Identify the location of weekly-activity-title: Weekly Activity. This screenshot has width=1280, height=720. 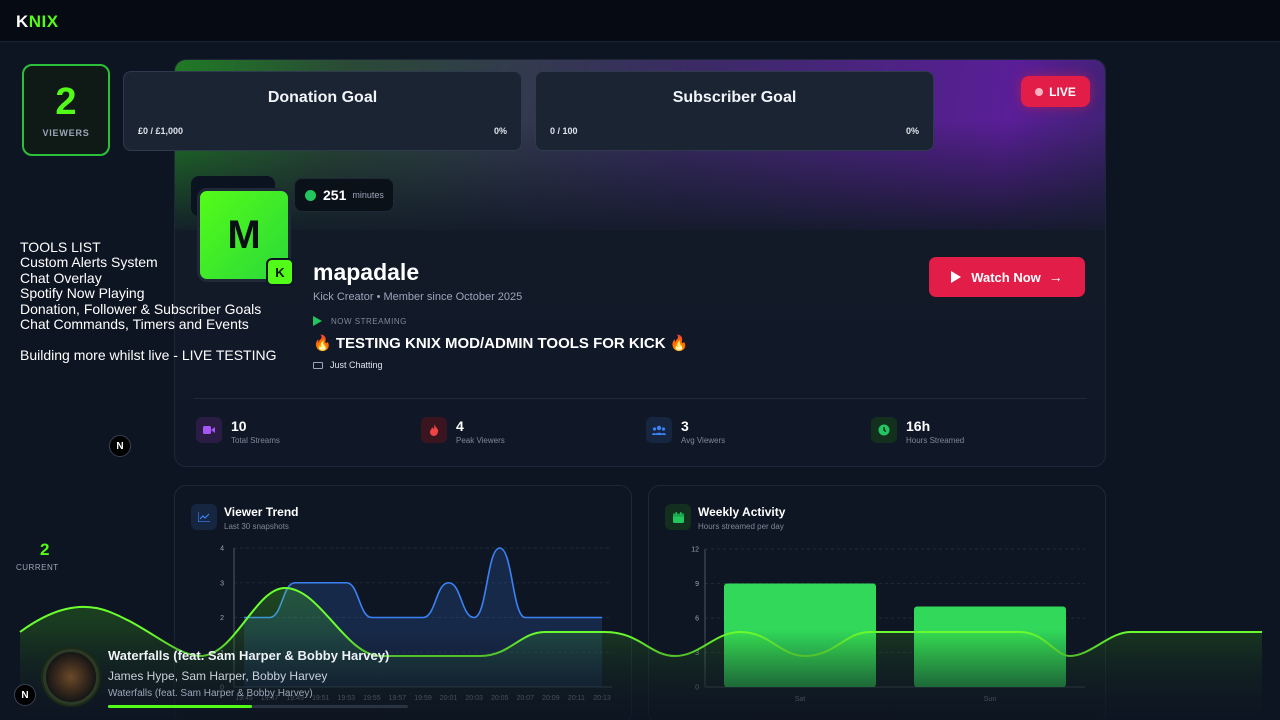
(742, 512).